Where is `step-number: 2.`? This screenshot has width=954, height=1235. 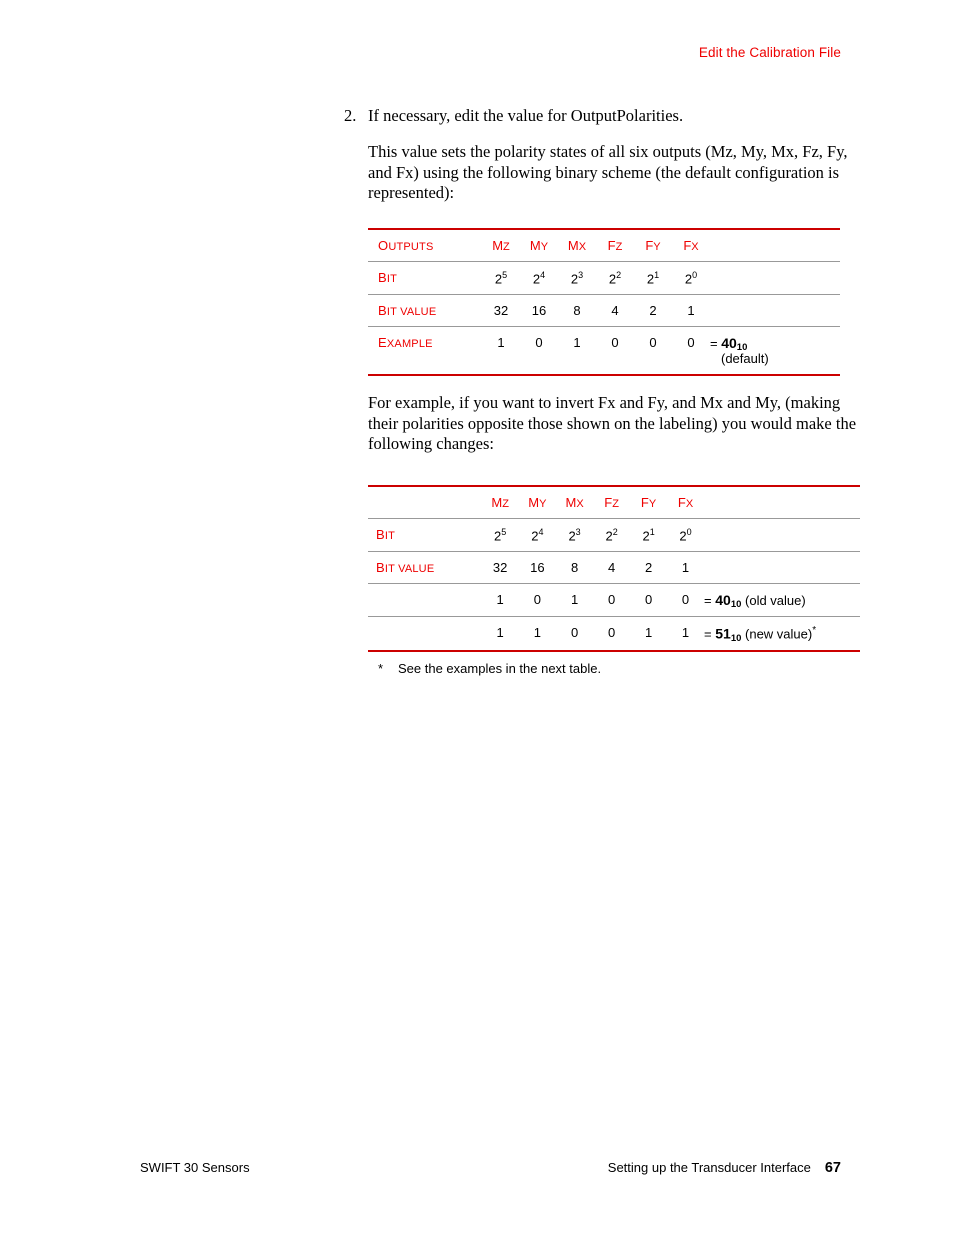 step-number: 2. is located at coordinates (350, 115).